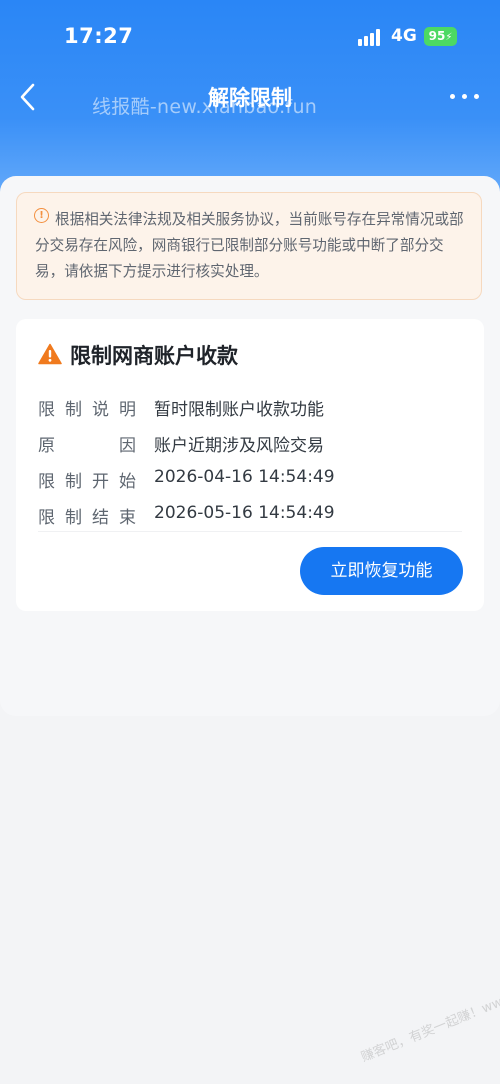  I want to click on watermark-stamp: 赚客吧，有奖一起赚！www.zuanke8.com, so click(429, 1011).